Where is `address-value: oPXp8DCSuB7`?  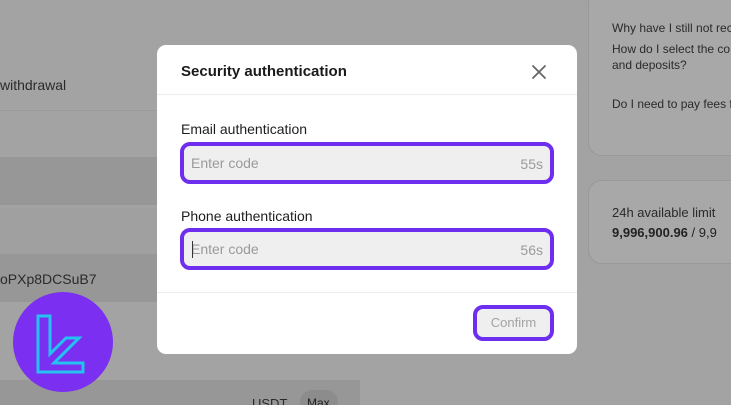
address-value: oPXp8DCSuB7 is located at coordinates (48, 279).